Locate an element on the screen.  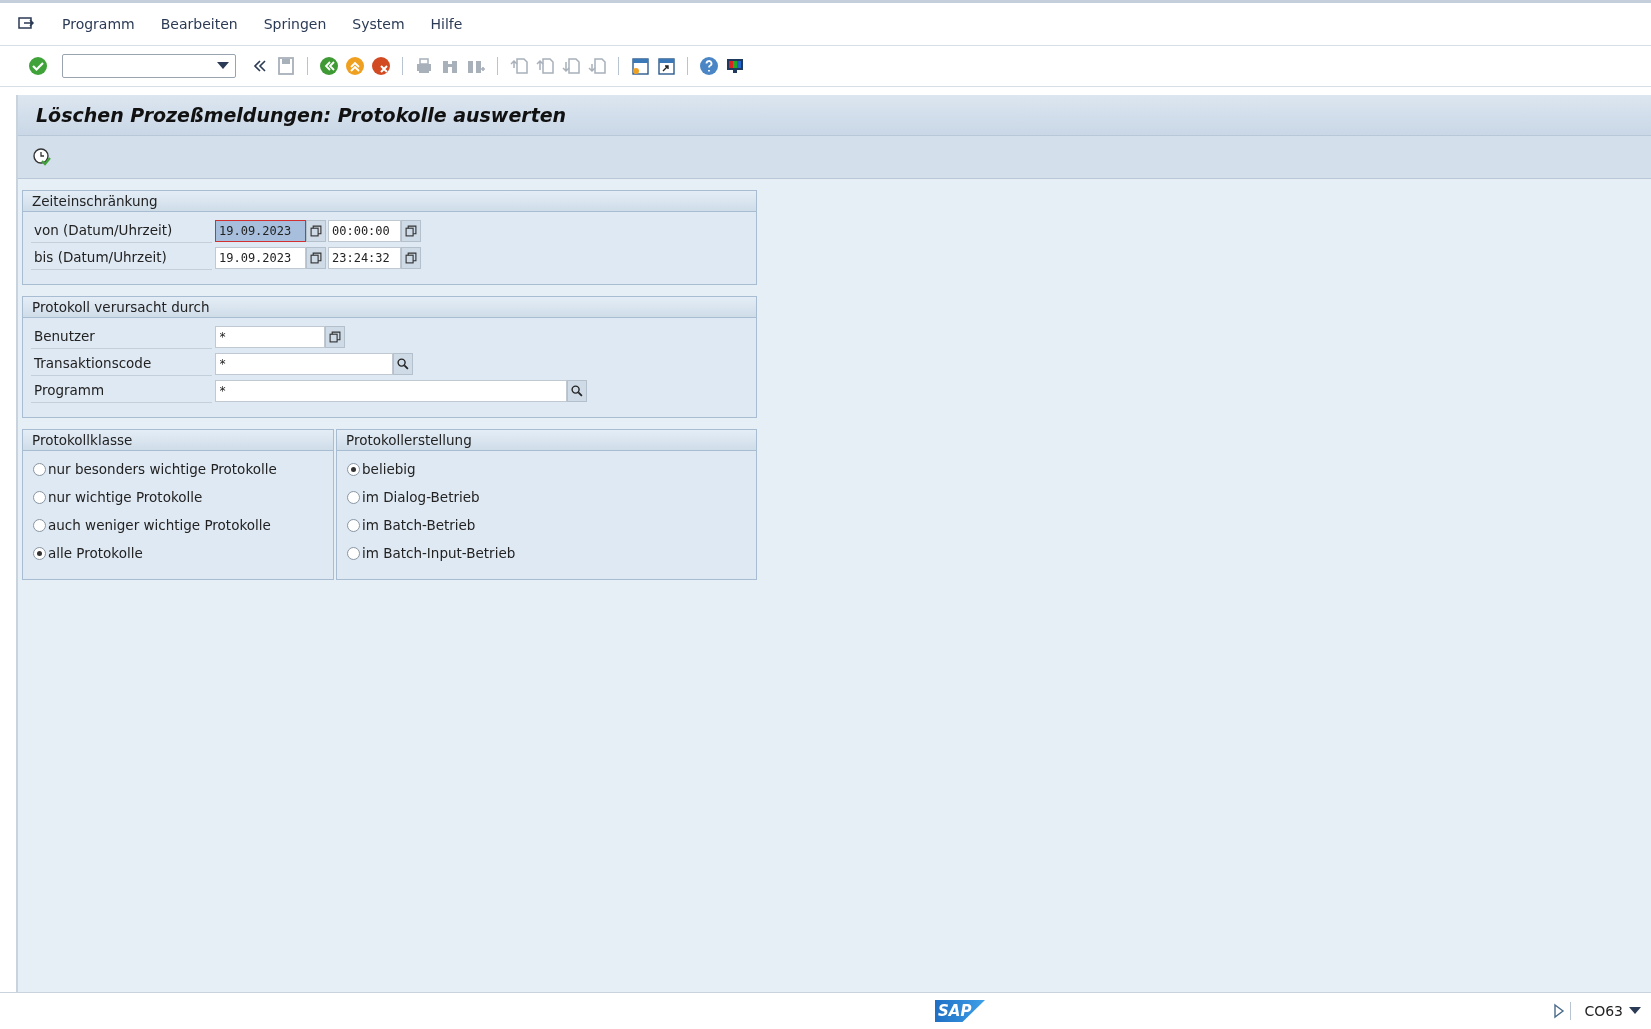
monitor-icon is located at coordinates (735, 66).